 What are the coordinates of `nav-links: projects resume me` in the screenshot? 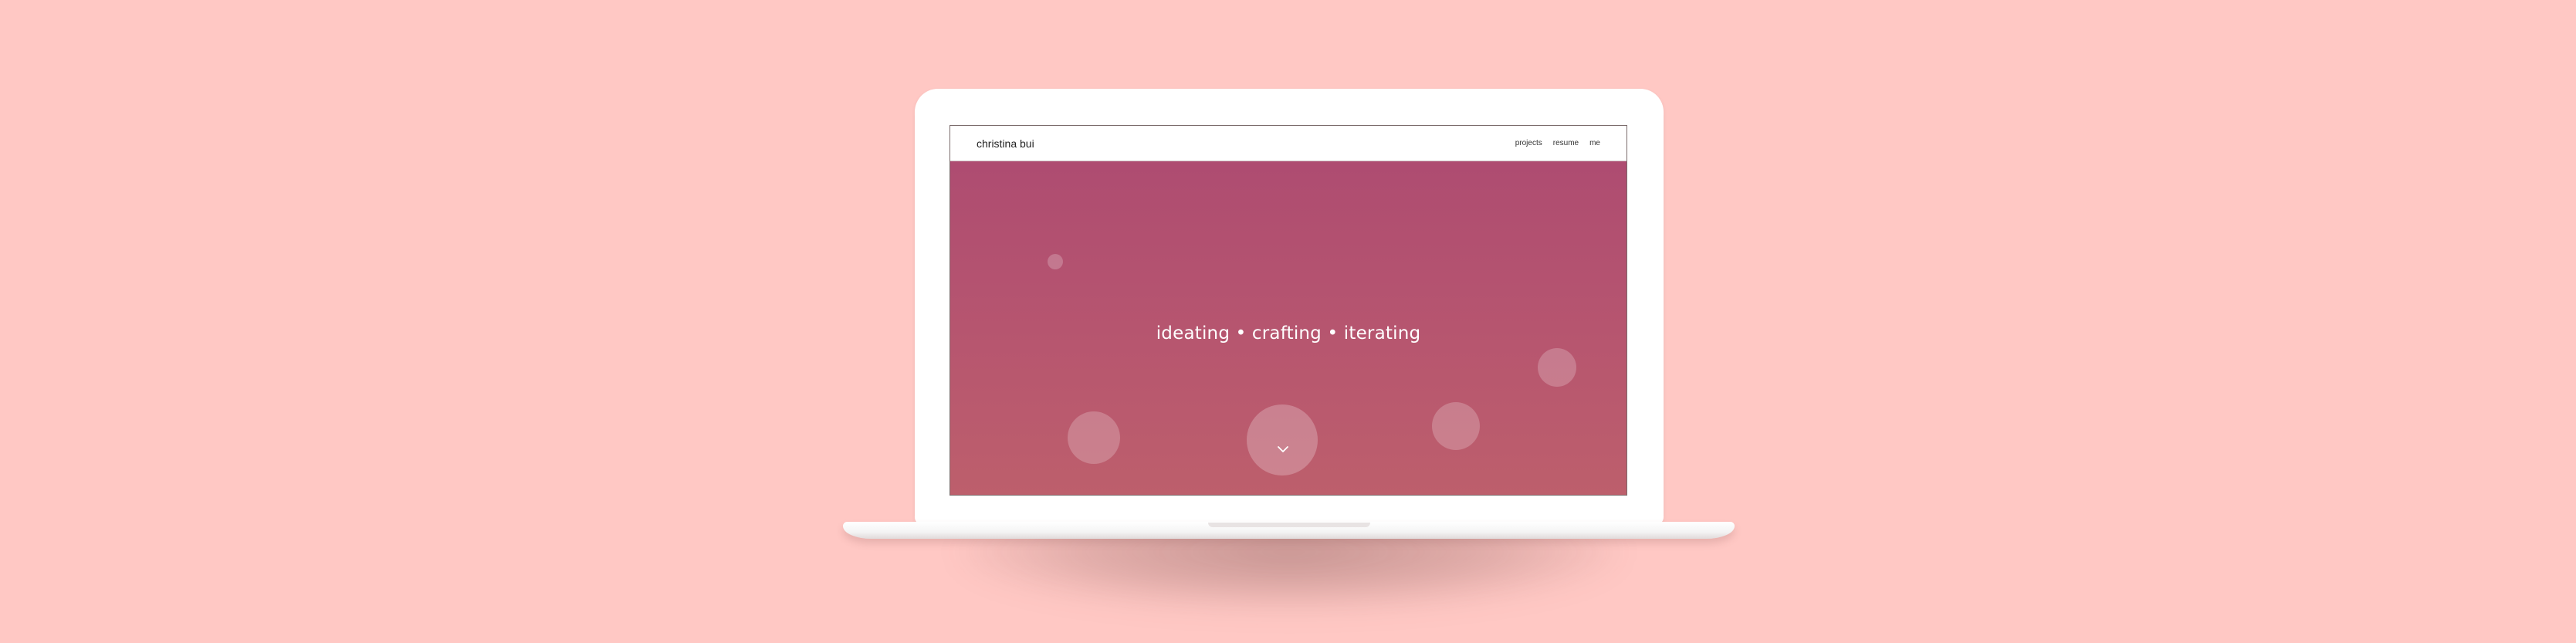 It's located at (1557, 143).